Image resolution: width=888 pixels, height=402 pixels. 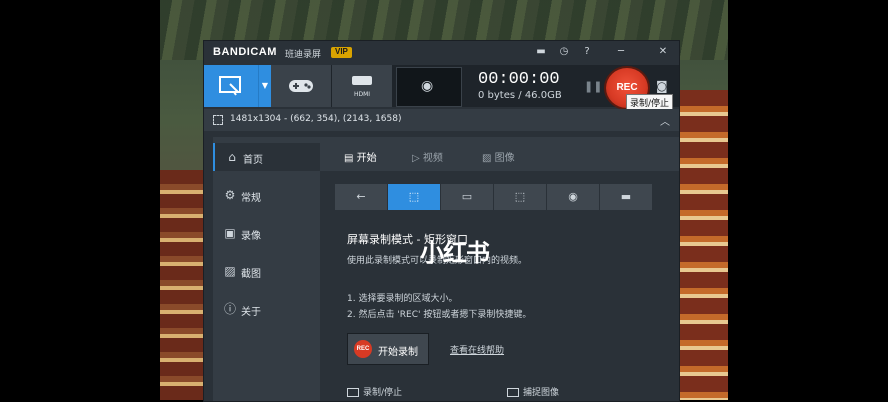 I want to click on recording-timer: 00:00:00, so click(x=519, y=79).